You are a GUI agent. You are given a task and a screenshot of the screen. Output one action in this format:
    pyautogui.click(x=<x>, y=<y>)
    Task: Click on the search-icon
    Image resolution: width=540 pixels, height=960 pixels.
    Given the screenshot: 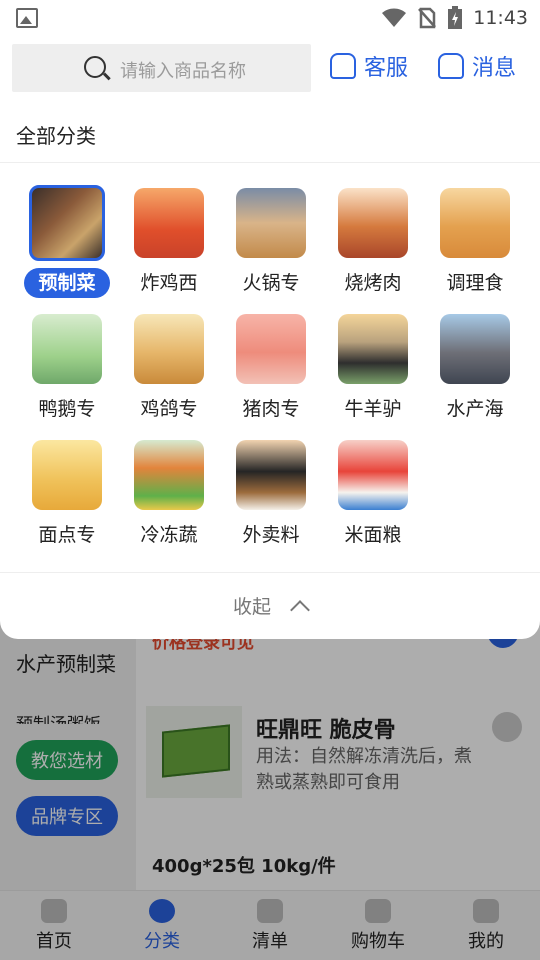 What is the action you would take?
    pyautogui.click(x=95, y=67)
    